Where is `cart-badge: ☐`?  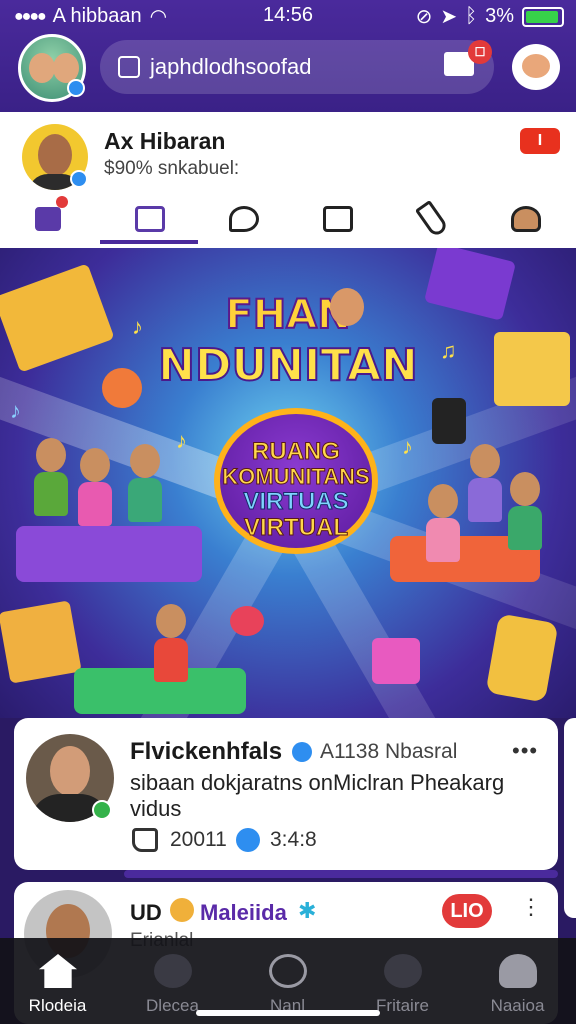 cart-badge: ☐ is located at coordinates (480, 52).